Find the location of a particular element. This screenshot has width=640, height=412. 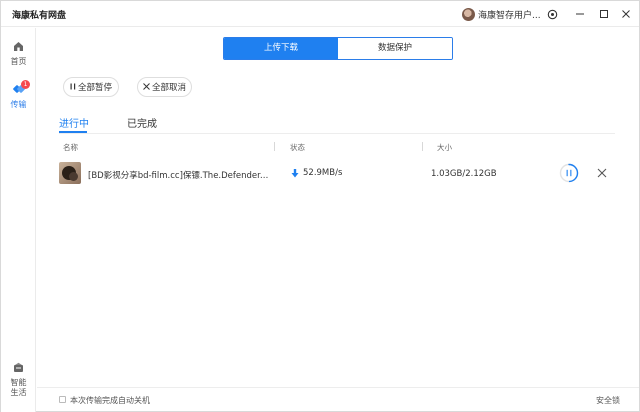

main-tabs: 上传下载 数据保护 is located at coordinates (338, 48).